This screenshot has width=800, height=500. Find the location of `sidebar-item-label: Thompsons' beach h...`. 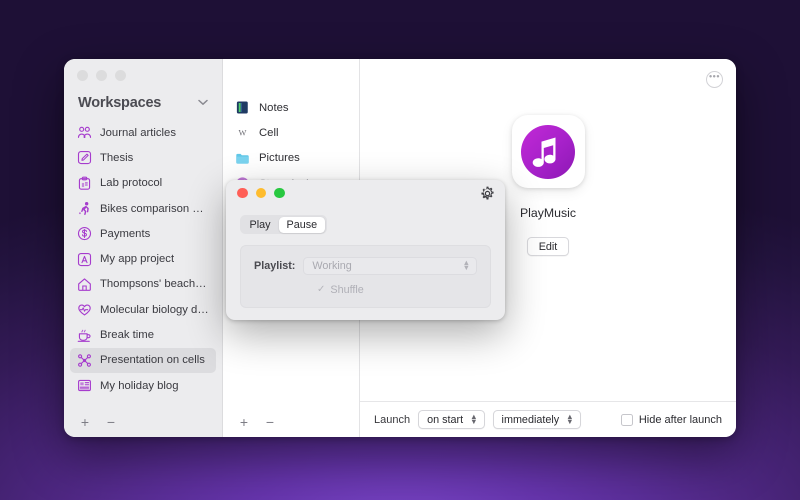

sidebar-item-label: Thompsons' beach h... is located at coordinates (154, 284).